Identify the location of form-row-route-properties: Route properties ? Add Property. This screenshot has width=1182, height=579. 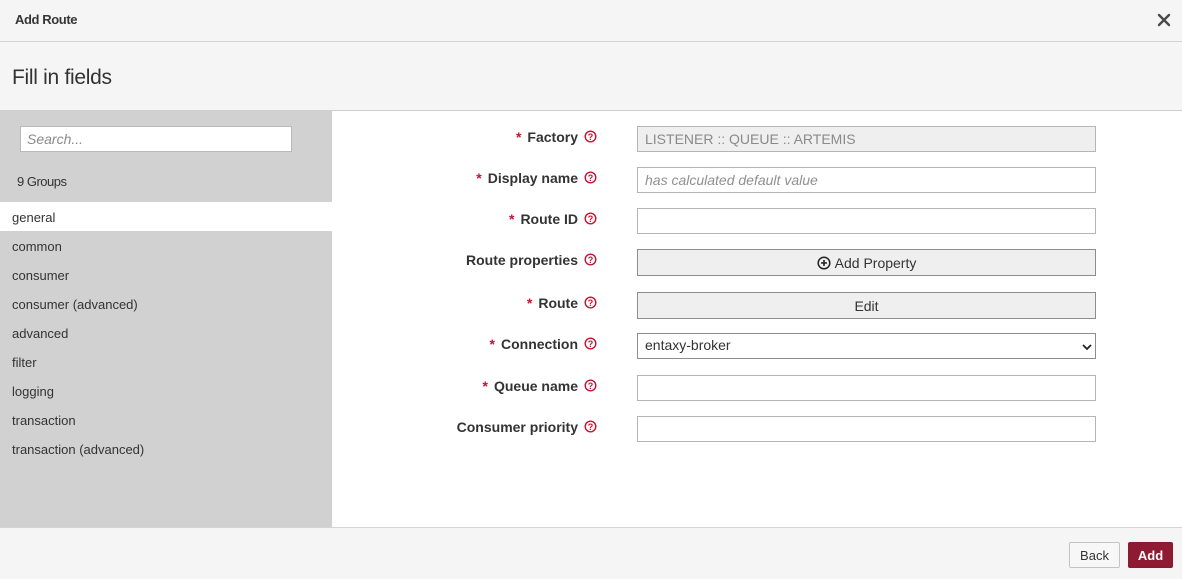
(757, 264).